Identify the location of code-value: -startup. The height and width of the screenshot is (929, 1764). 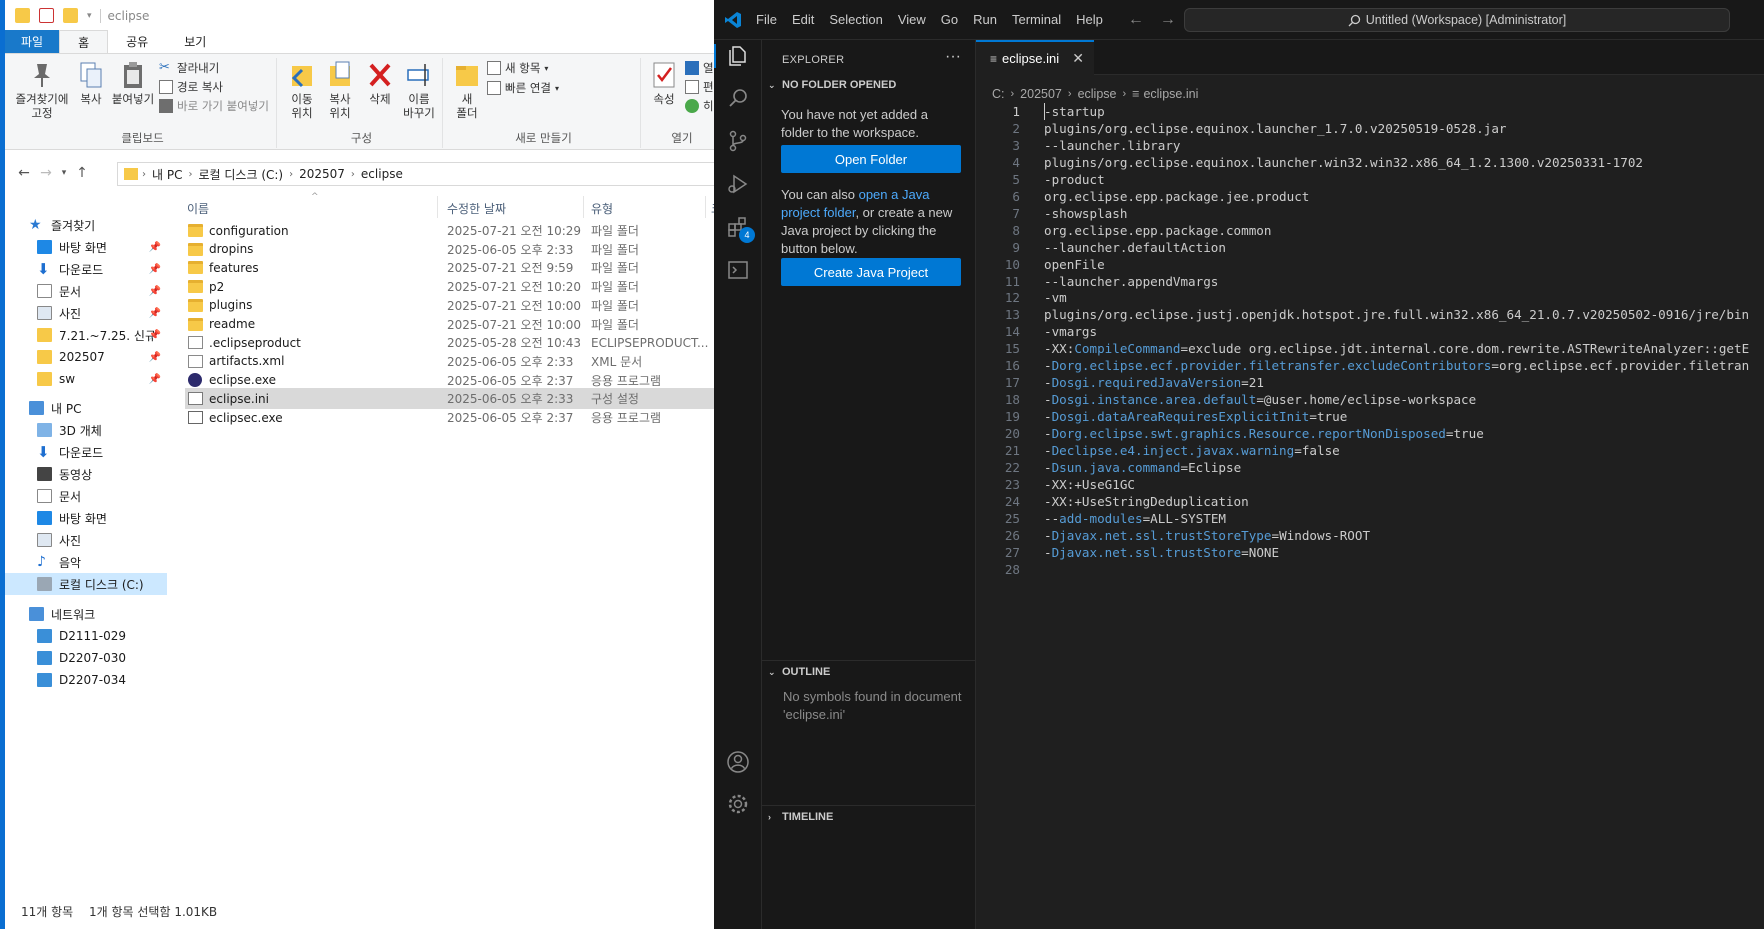
(1074, 111).